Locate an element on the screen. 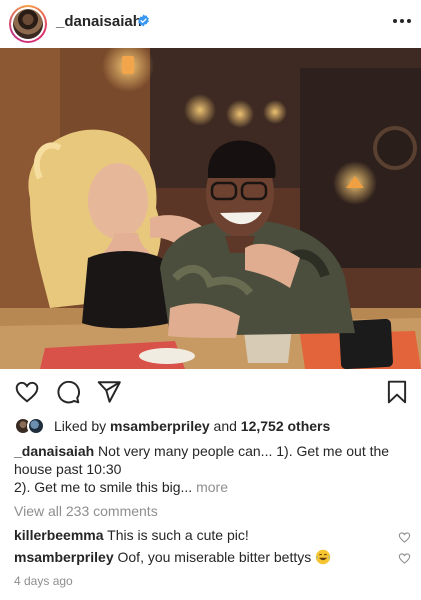  more-dots-glyph is located at coordinates (402, 21).